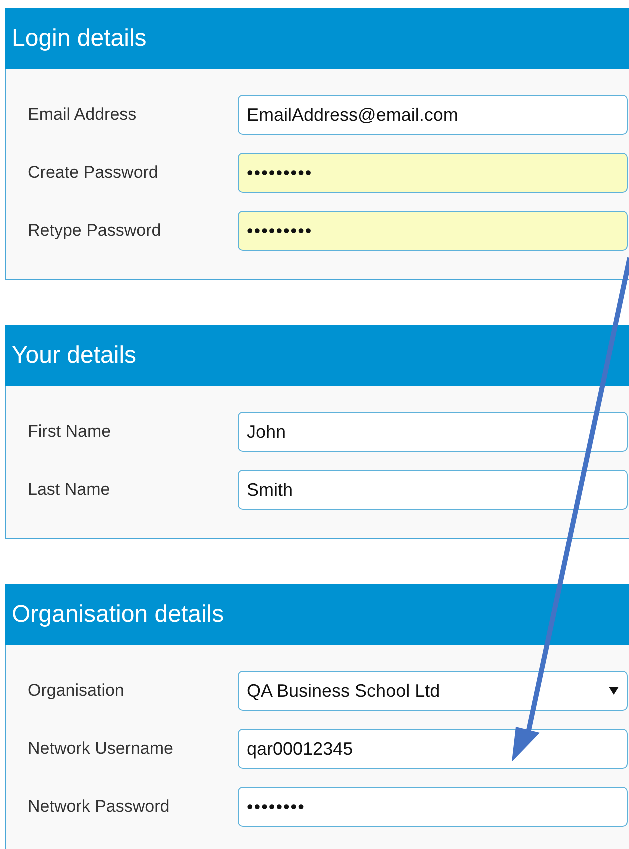  Describe the element at coordinates (82, 115) in the screenshot. I see `field-label: Email Address` at that location.